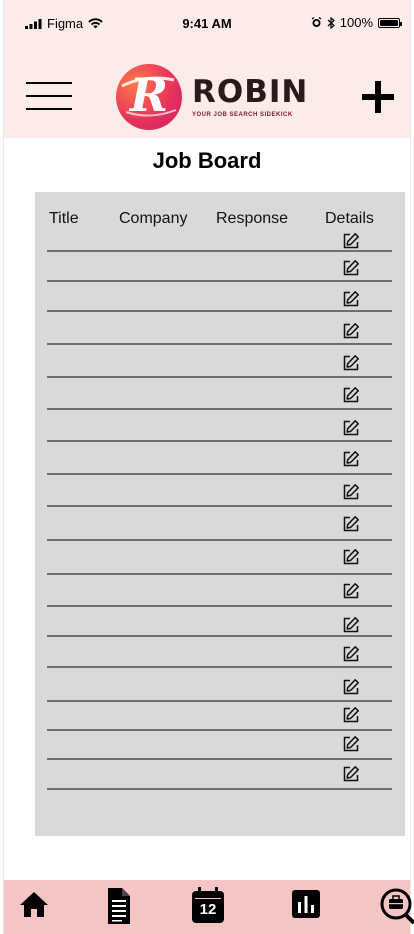 This screenshot has height=934, width=414. I want to click on logo-mark-icon: R, so click(149, 97).